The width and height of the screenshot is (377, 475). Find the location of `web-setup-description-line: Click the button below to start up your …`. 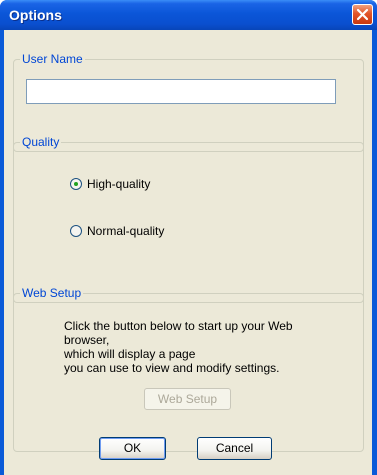

web-setup-description-line: Click the button below to start up your … is located at coordinates (178, 326).